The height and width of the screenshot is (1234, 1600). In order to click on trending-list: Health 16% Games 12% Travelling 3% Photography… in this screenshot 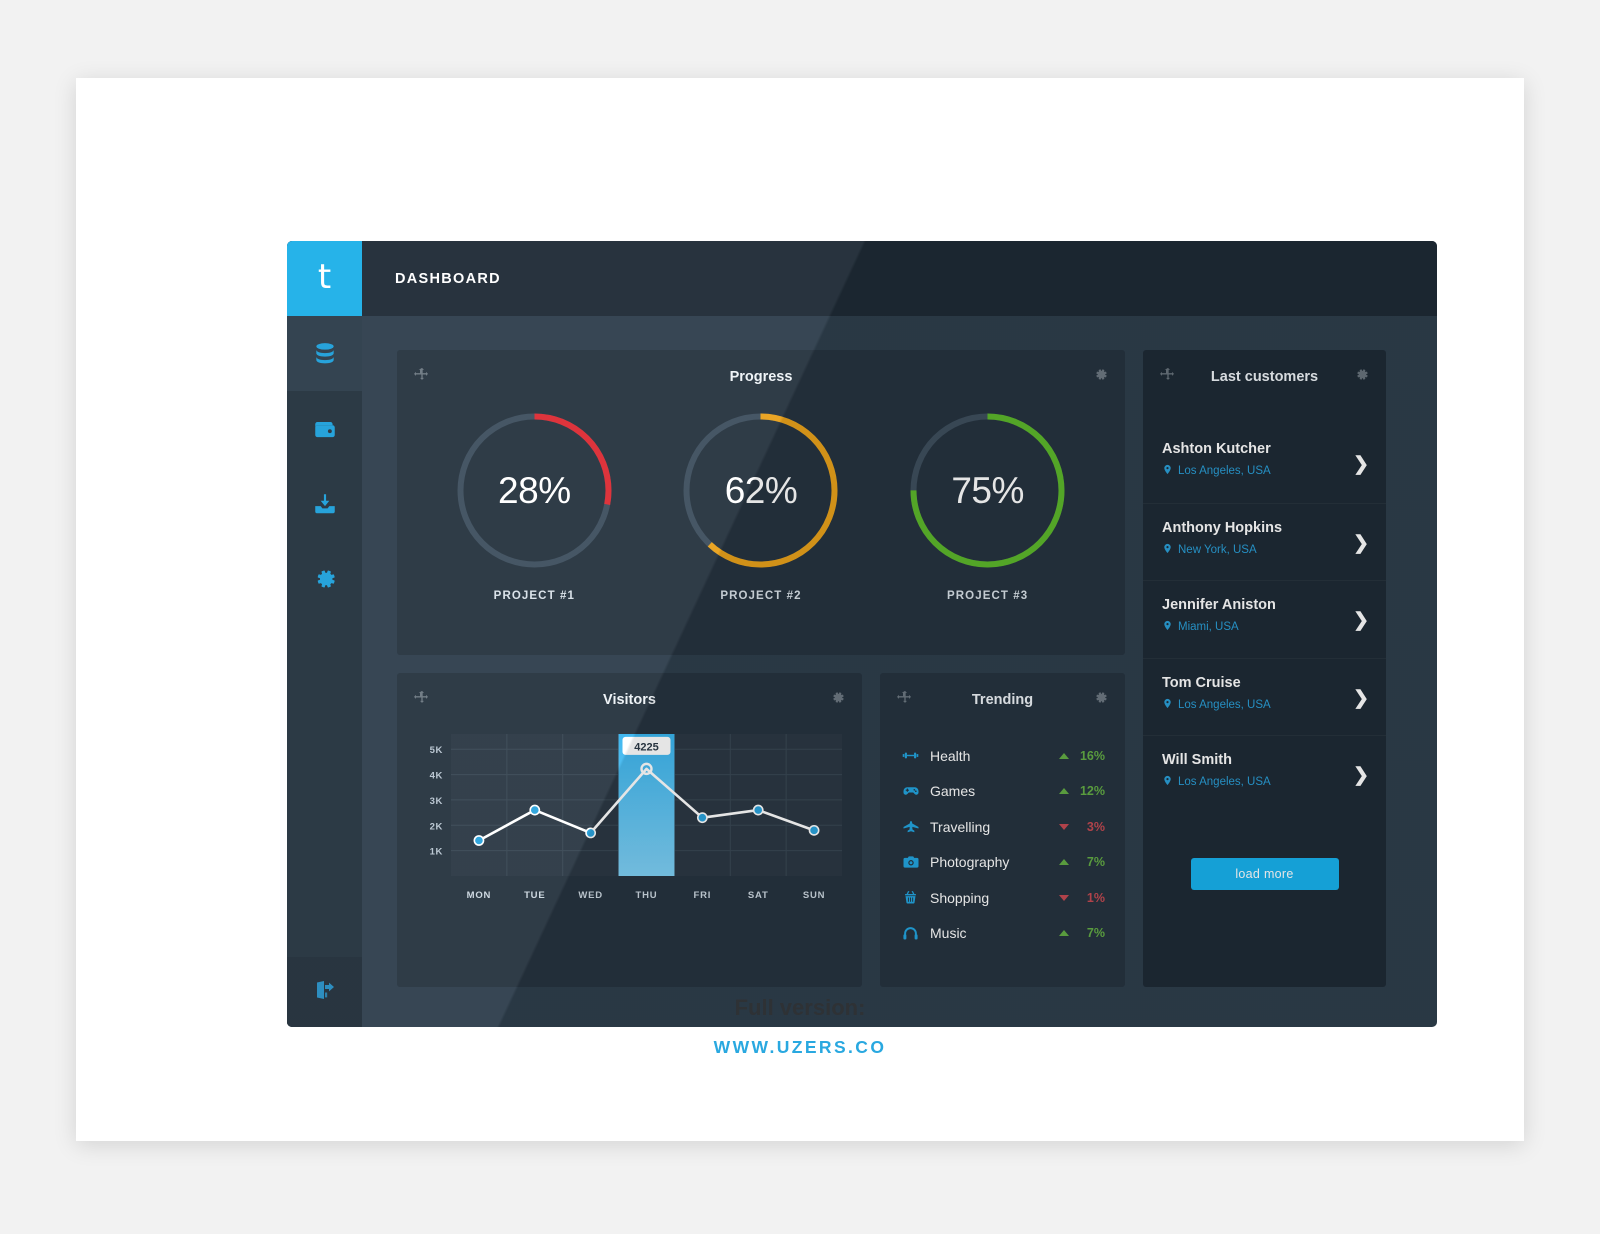, I will do `click(1002, 838)`.